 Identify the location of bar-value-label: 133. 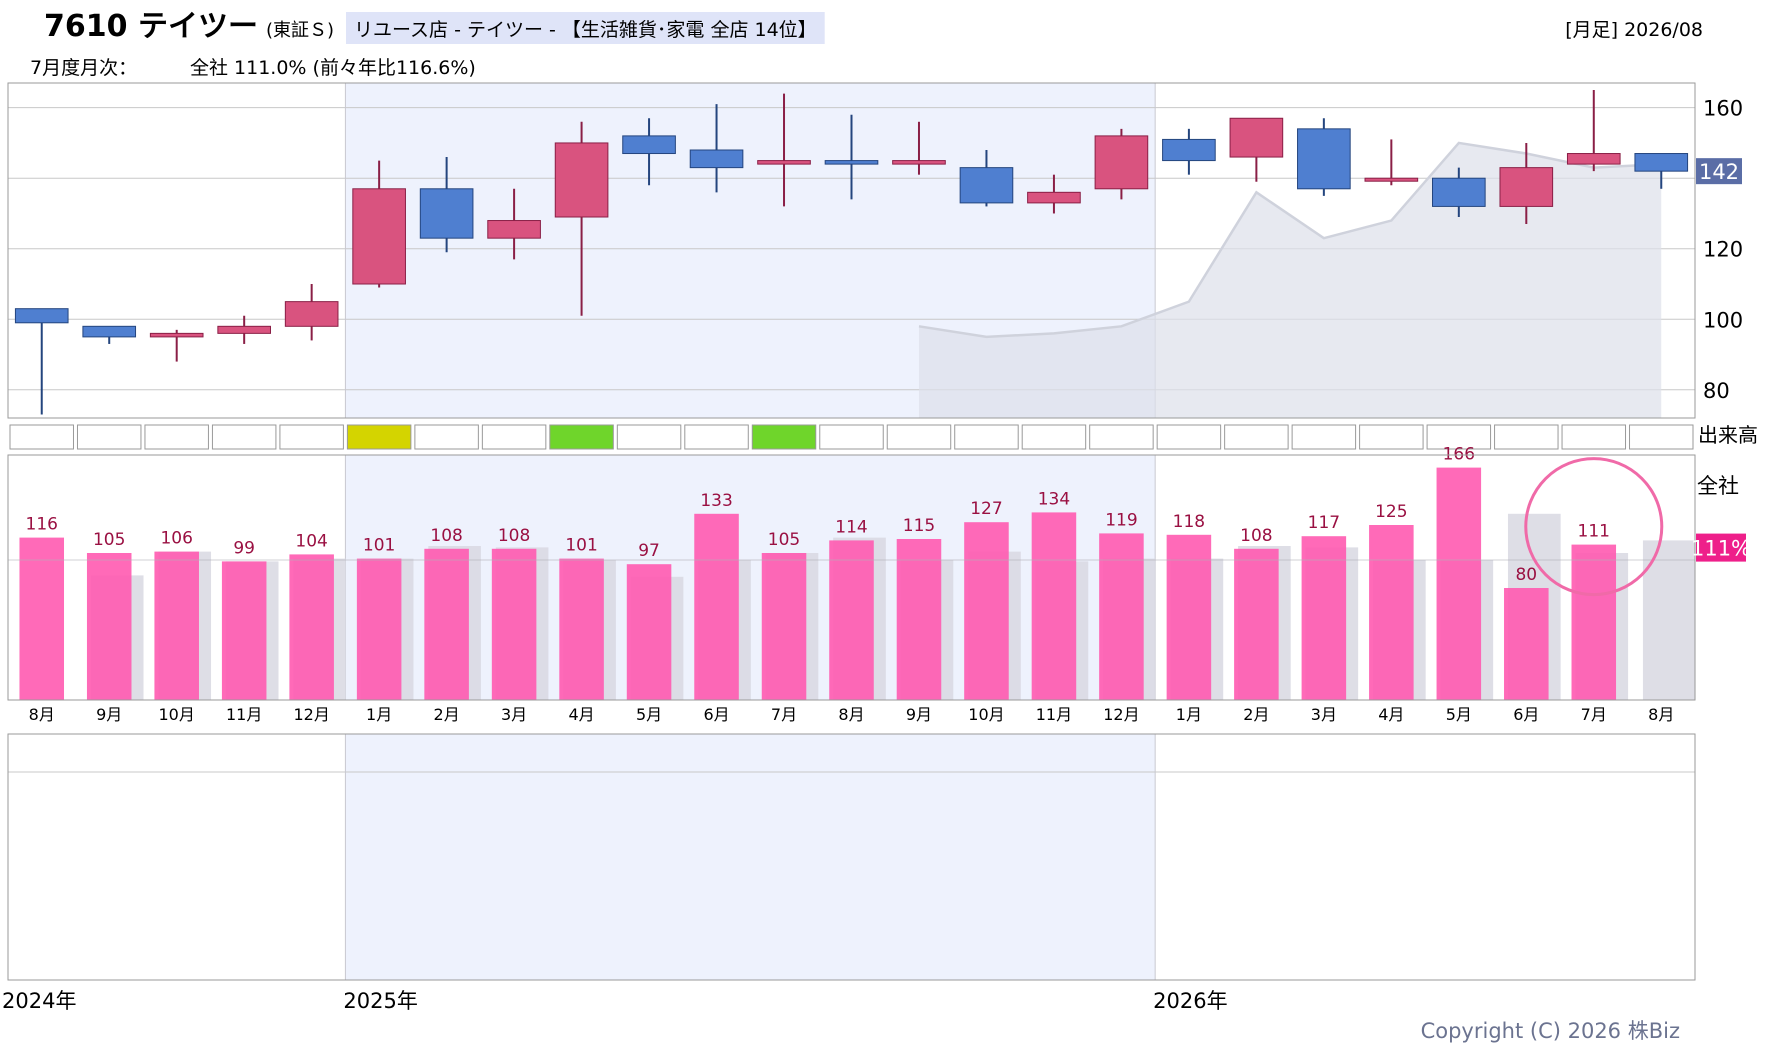
(716, 501).